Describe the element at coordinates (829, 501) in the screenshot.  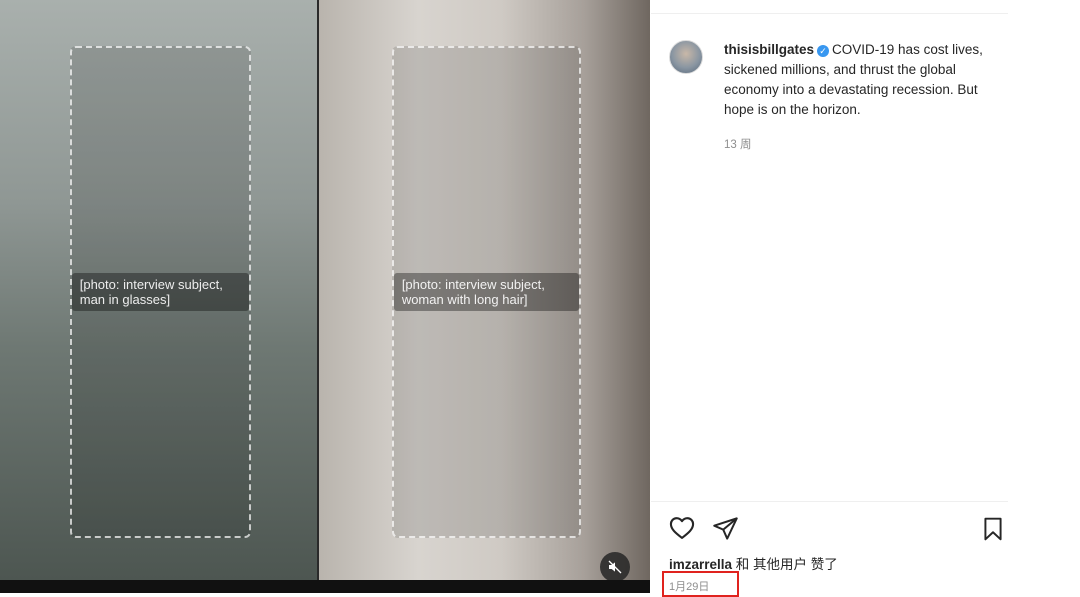
I see `actions-divider` at that location.